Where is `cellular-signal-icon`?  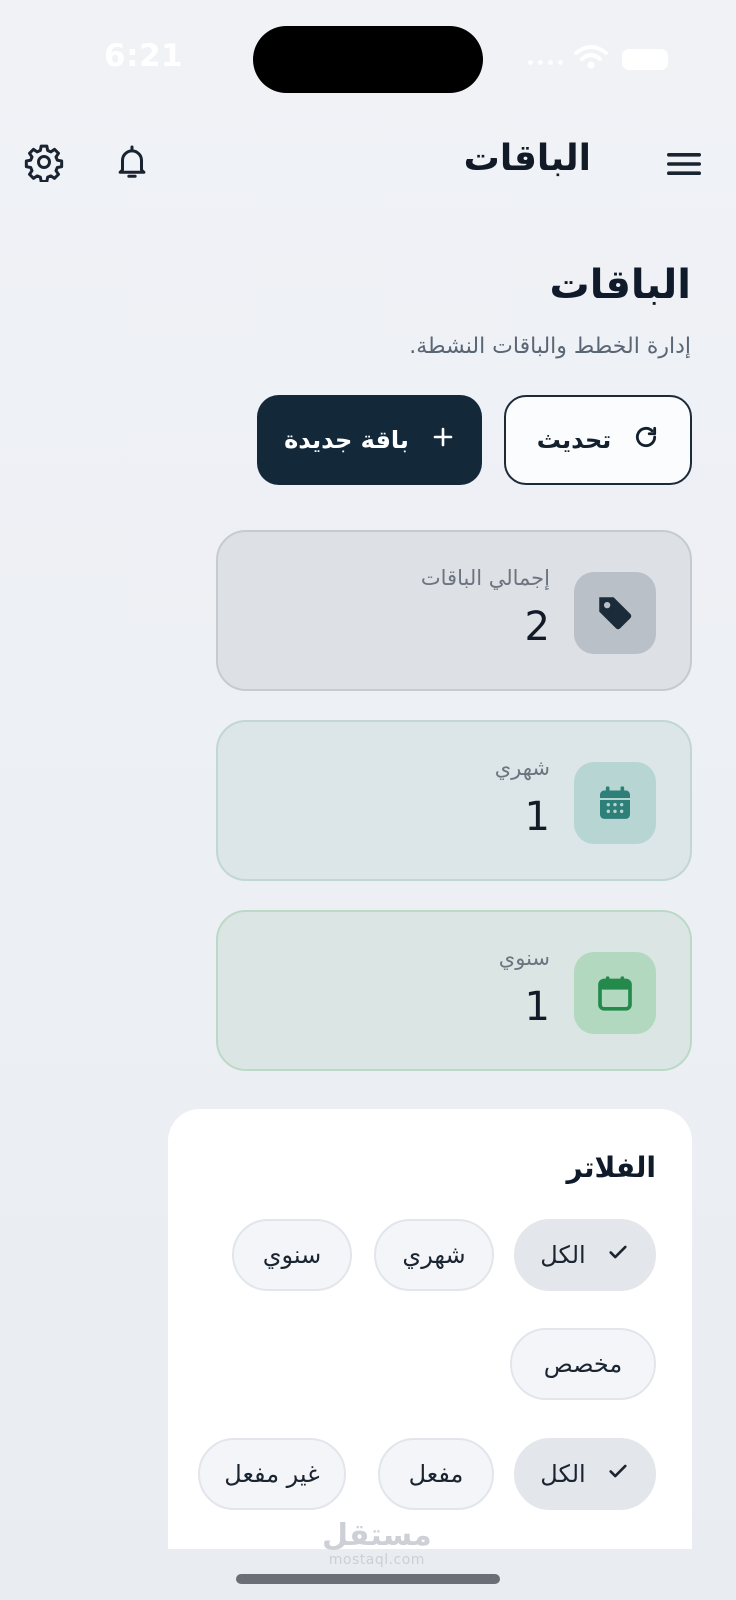 cellular-signal-icon is located at coordinates (545, 62).